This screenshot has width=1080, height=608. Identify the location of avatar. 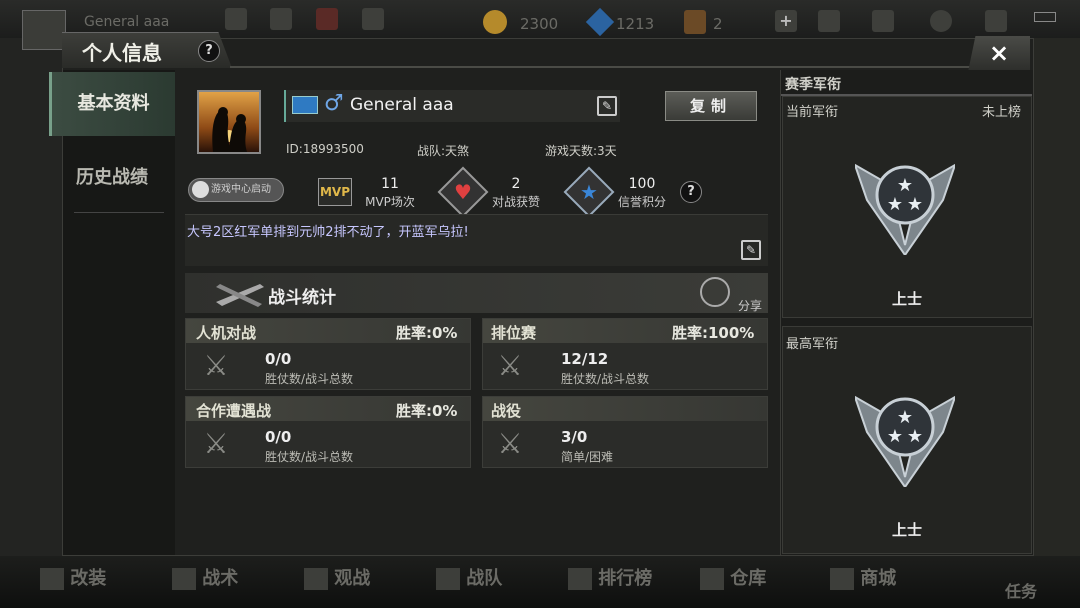
(229, 122).